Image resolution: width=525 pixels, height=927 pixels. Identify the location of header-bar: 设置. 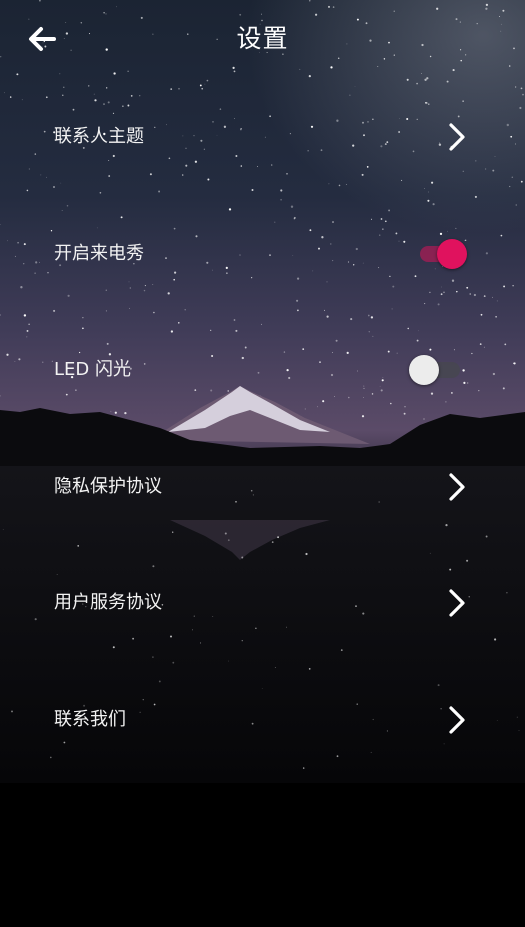
(262, 40).